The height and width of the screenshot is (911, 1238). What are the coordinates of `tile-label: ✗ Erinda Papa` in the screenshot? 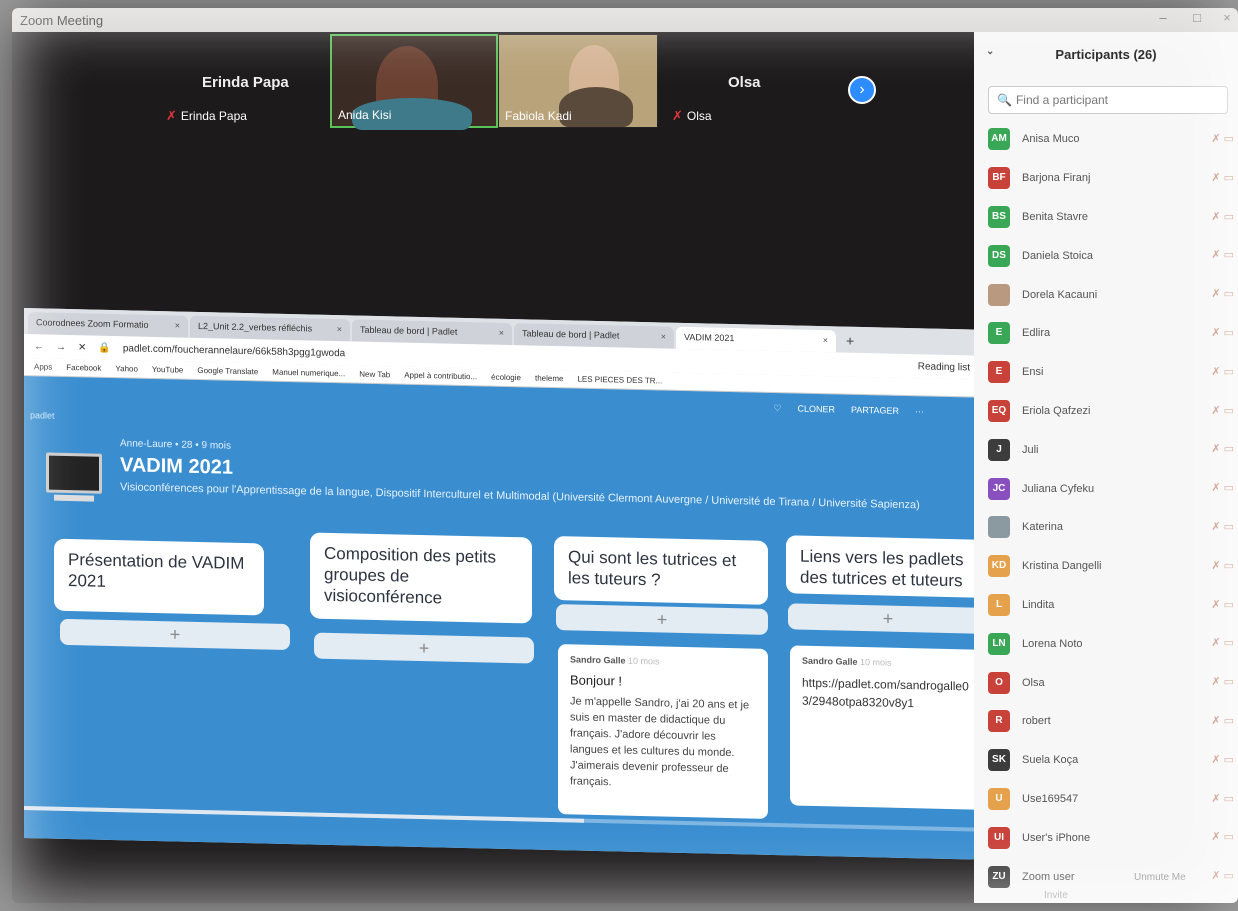 It's located at (206, 116).